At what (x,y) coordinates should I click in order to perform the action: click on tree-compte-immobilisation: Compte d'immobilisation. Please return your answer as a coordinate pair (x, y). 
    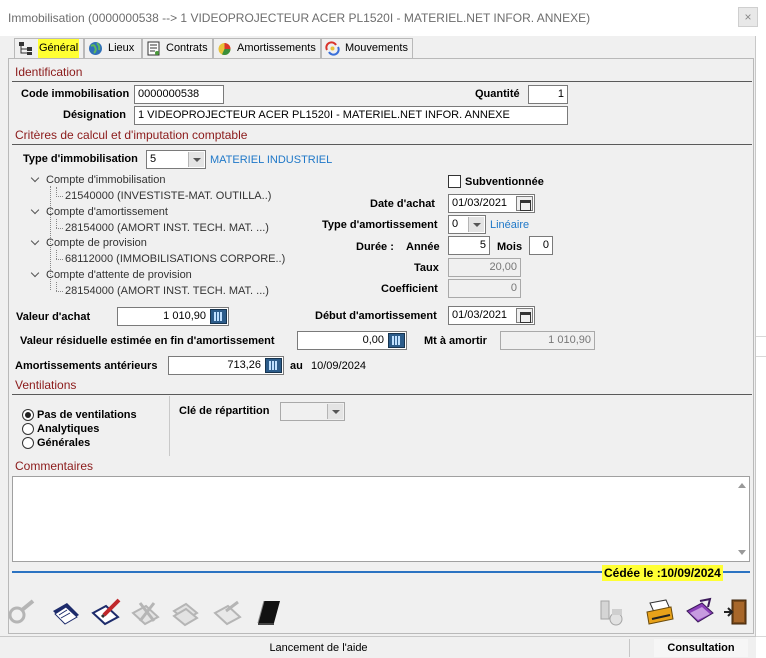
    Looking at the image, I should click on (105, 180).